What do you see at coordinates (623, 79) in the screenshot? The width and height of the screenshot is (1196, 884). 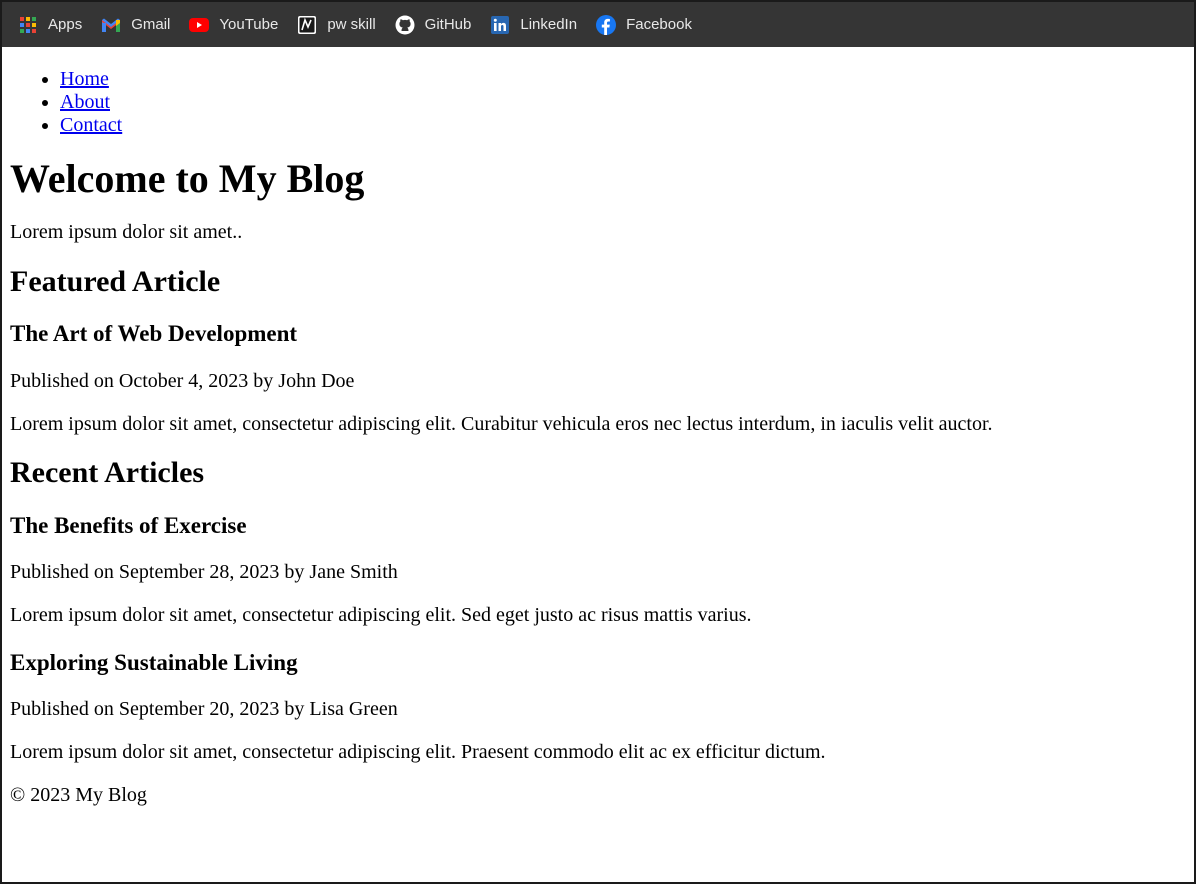 I see `nav-item-home: Home` at bounding box center [623, 79].